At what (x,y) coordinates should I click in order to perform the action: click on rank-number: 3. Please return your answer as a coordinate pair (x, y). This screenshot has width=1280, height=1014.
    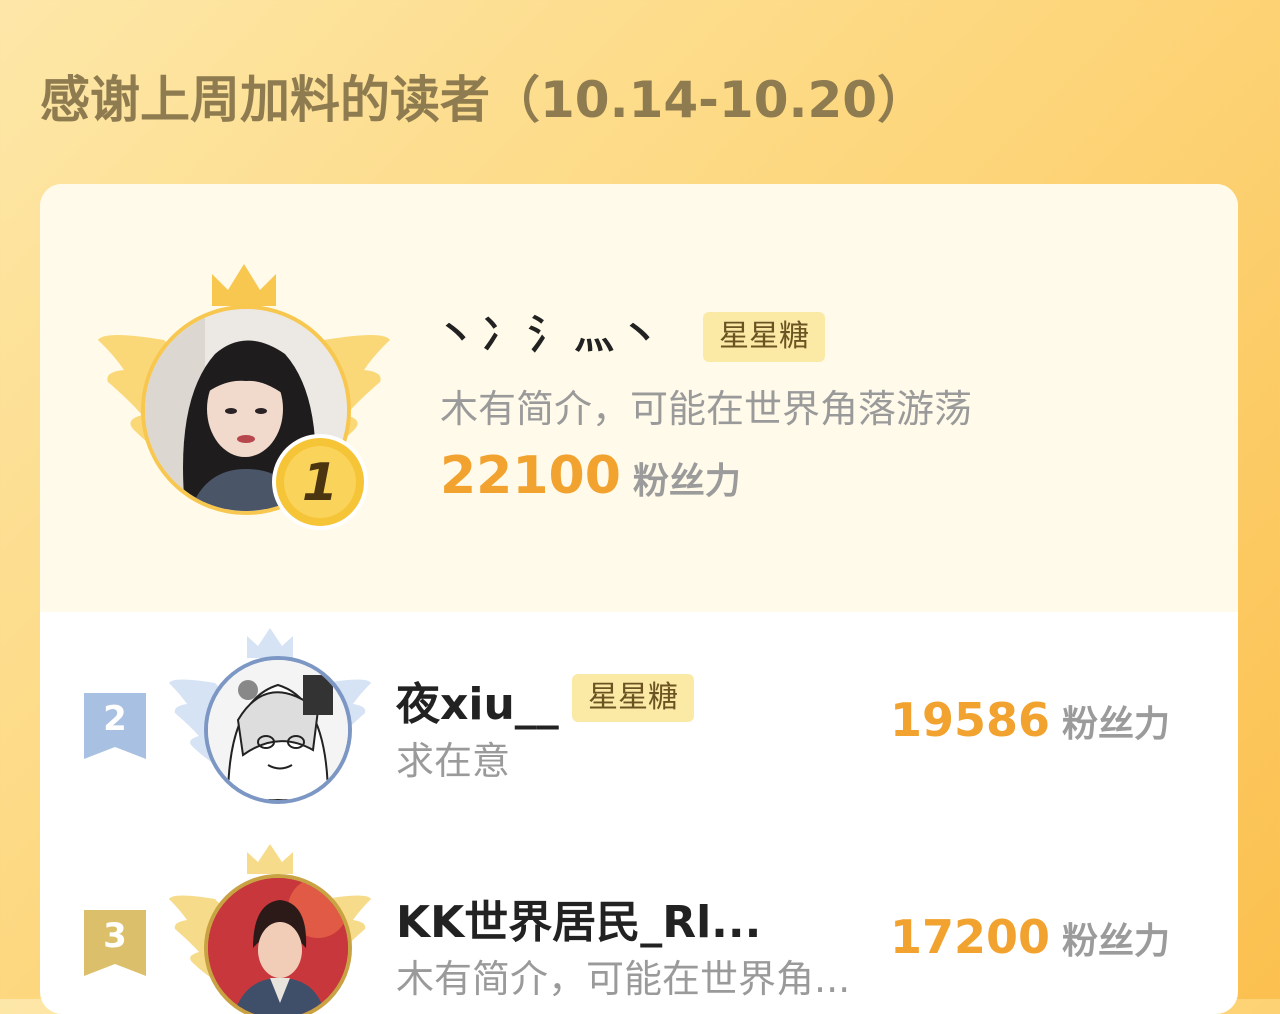
    Looking at the image, I should click on (115, 936).